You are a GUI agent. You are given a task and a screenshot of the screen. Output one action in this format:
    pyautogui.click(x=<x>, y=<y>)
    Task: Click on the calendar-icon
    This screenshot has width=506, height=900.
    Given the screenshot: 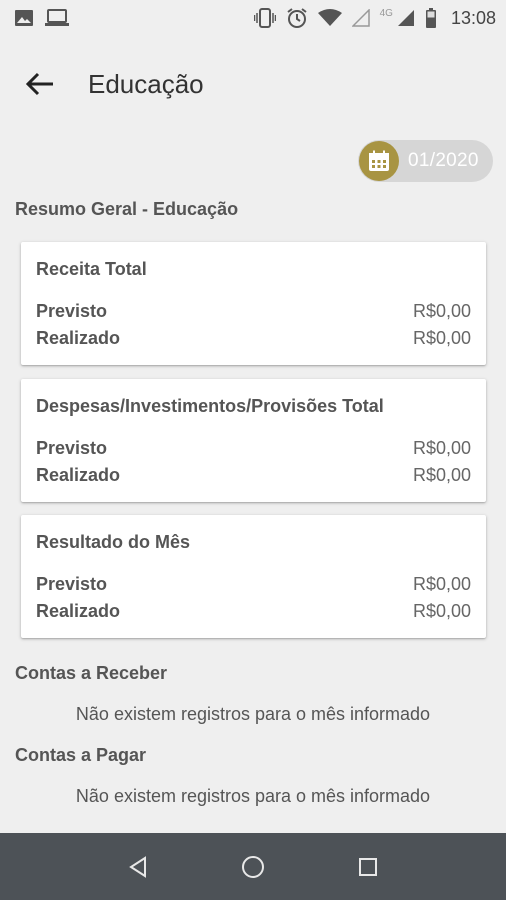 What is the action you would take?
    pyautogui.click(x=379, y=161)
    